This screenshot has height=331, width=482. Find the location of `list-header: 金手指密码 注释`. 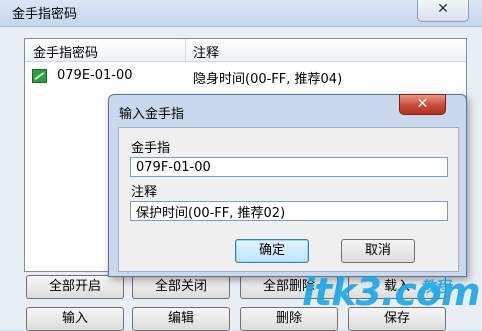

list-header: 金手指密码 注释 is located at coordinates (245, 50).